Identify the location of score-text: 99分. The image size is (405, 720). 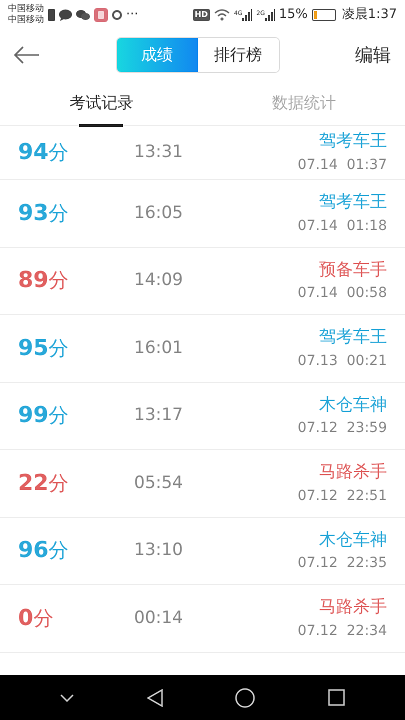
(44, 416).